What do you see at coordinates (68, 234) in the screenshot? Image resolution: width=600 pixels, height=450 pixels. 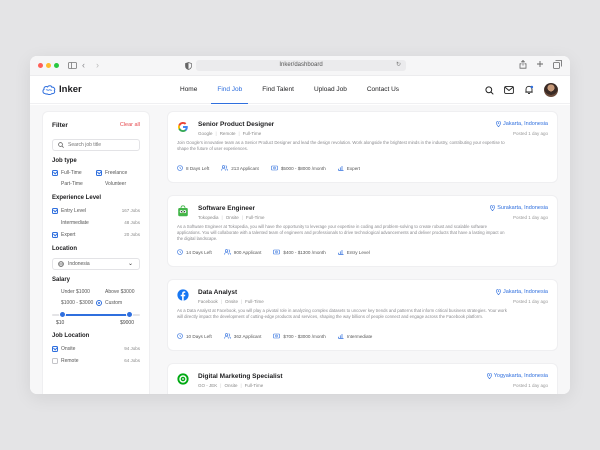 I see `option-label: Expert` at bounding box center [68, 234].